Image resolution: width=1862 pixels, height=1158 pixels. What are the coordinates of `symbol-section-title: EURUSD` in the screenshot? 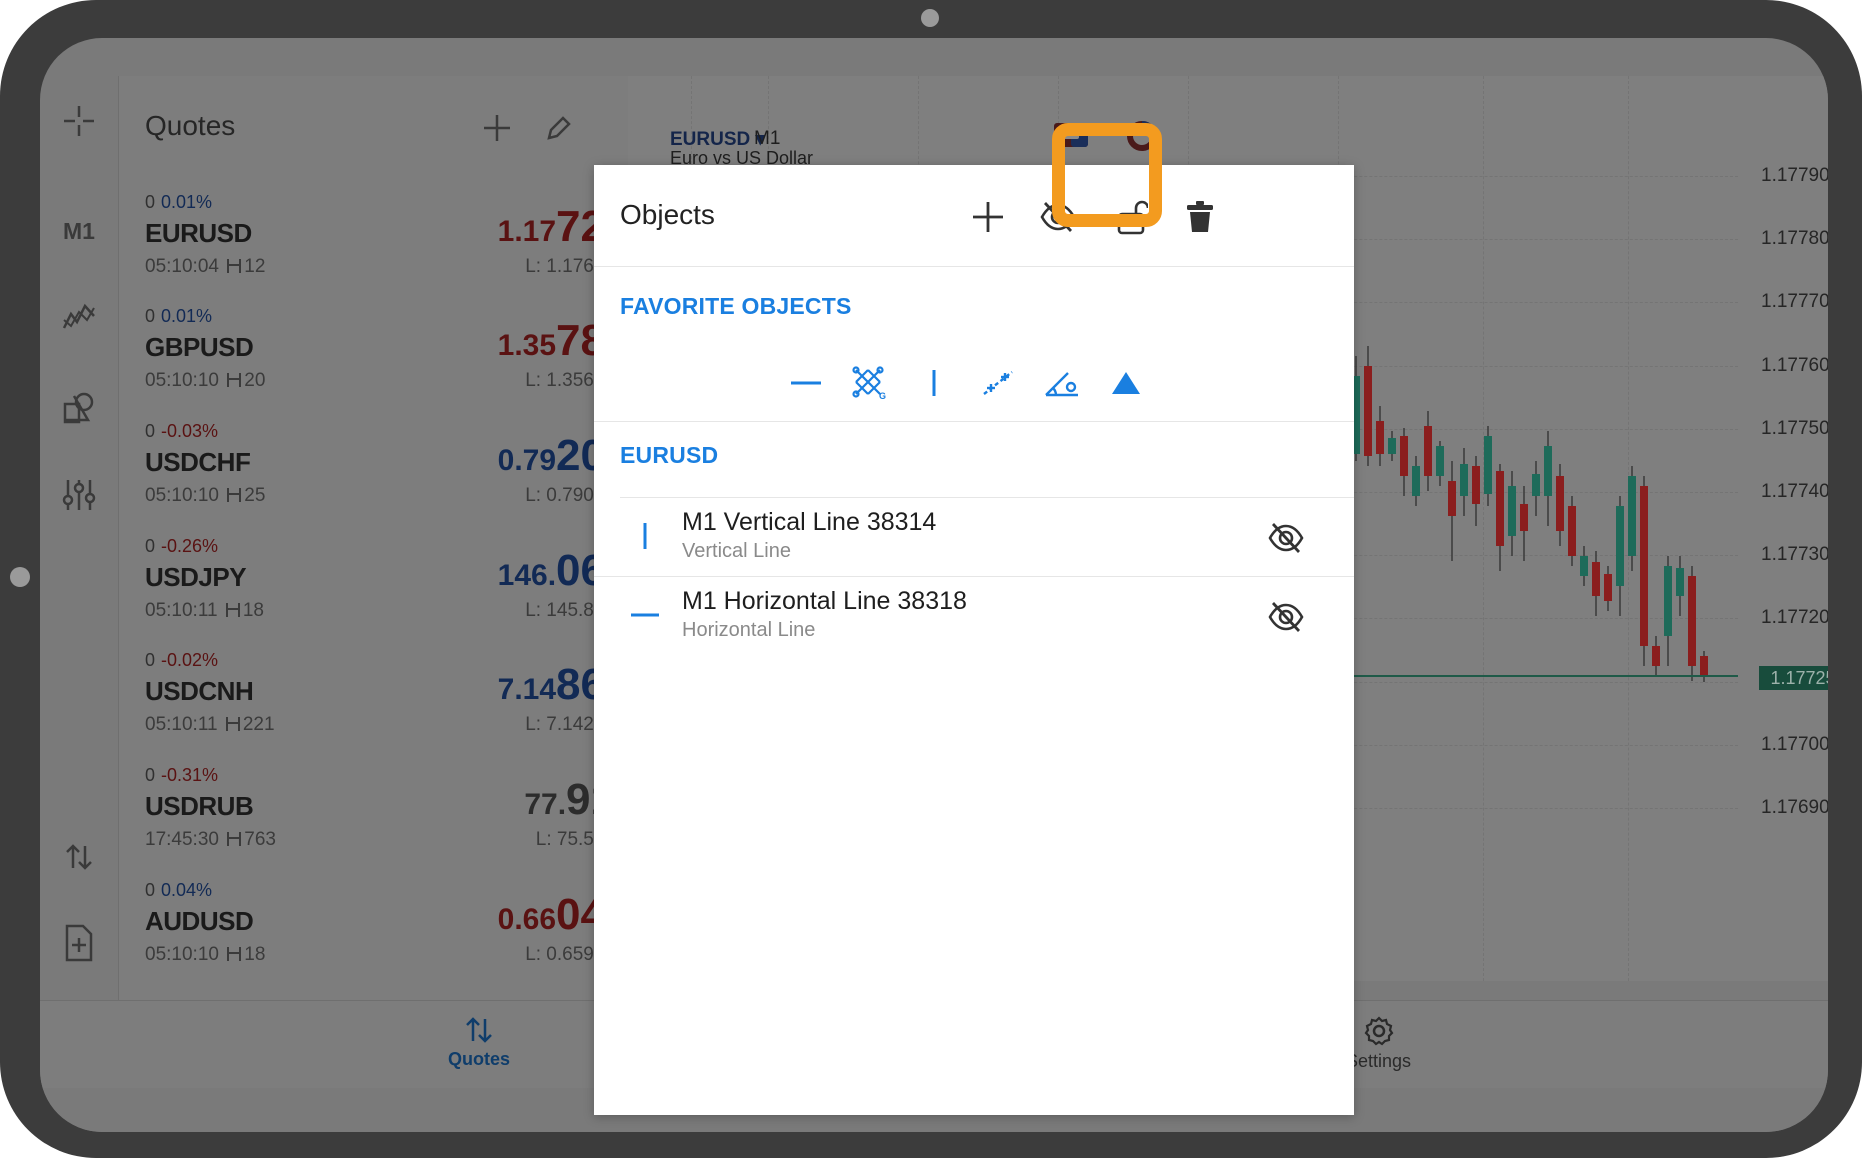 It's located at (669, 455).